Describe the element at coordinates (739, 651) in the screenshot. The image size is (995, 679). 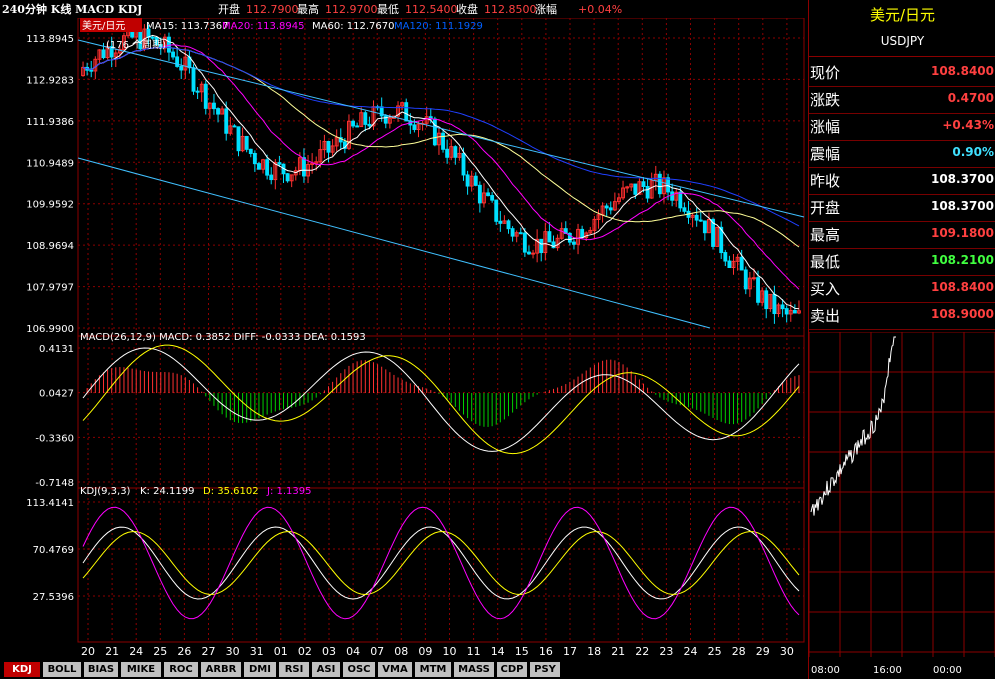
I see `x-tick: 28` at that location.